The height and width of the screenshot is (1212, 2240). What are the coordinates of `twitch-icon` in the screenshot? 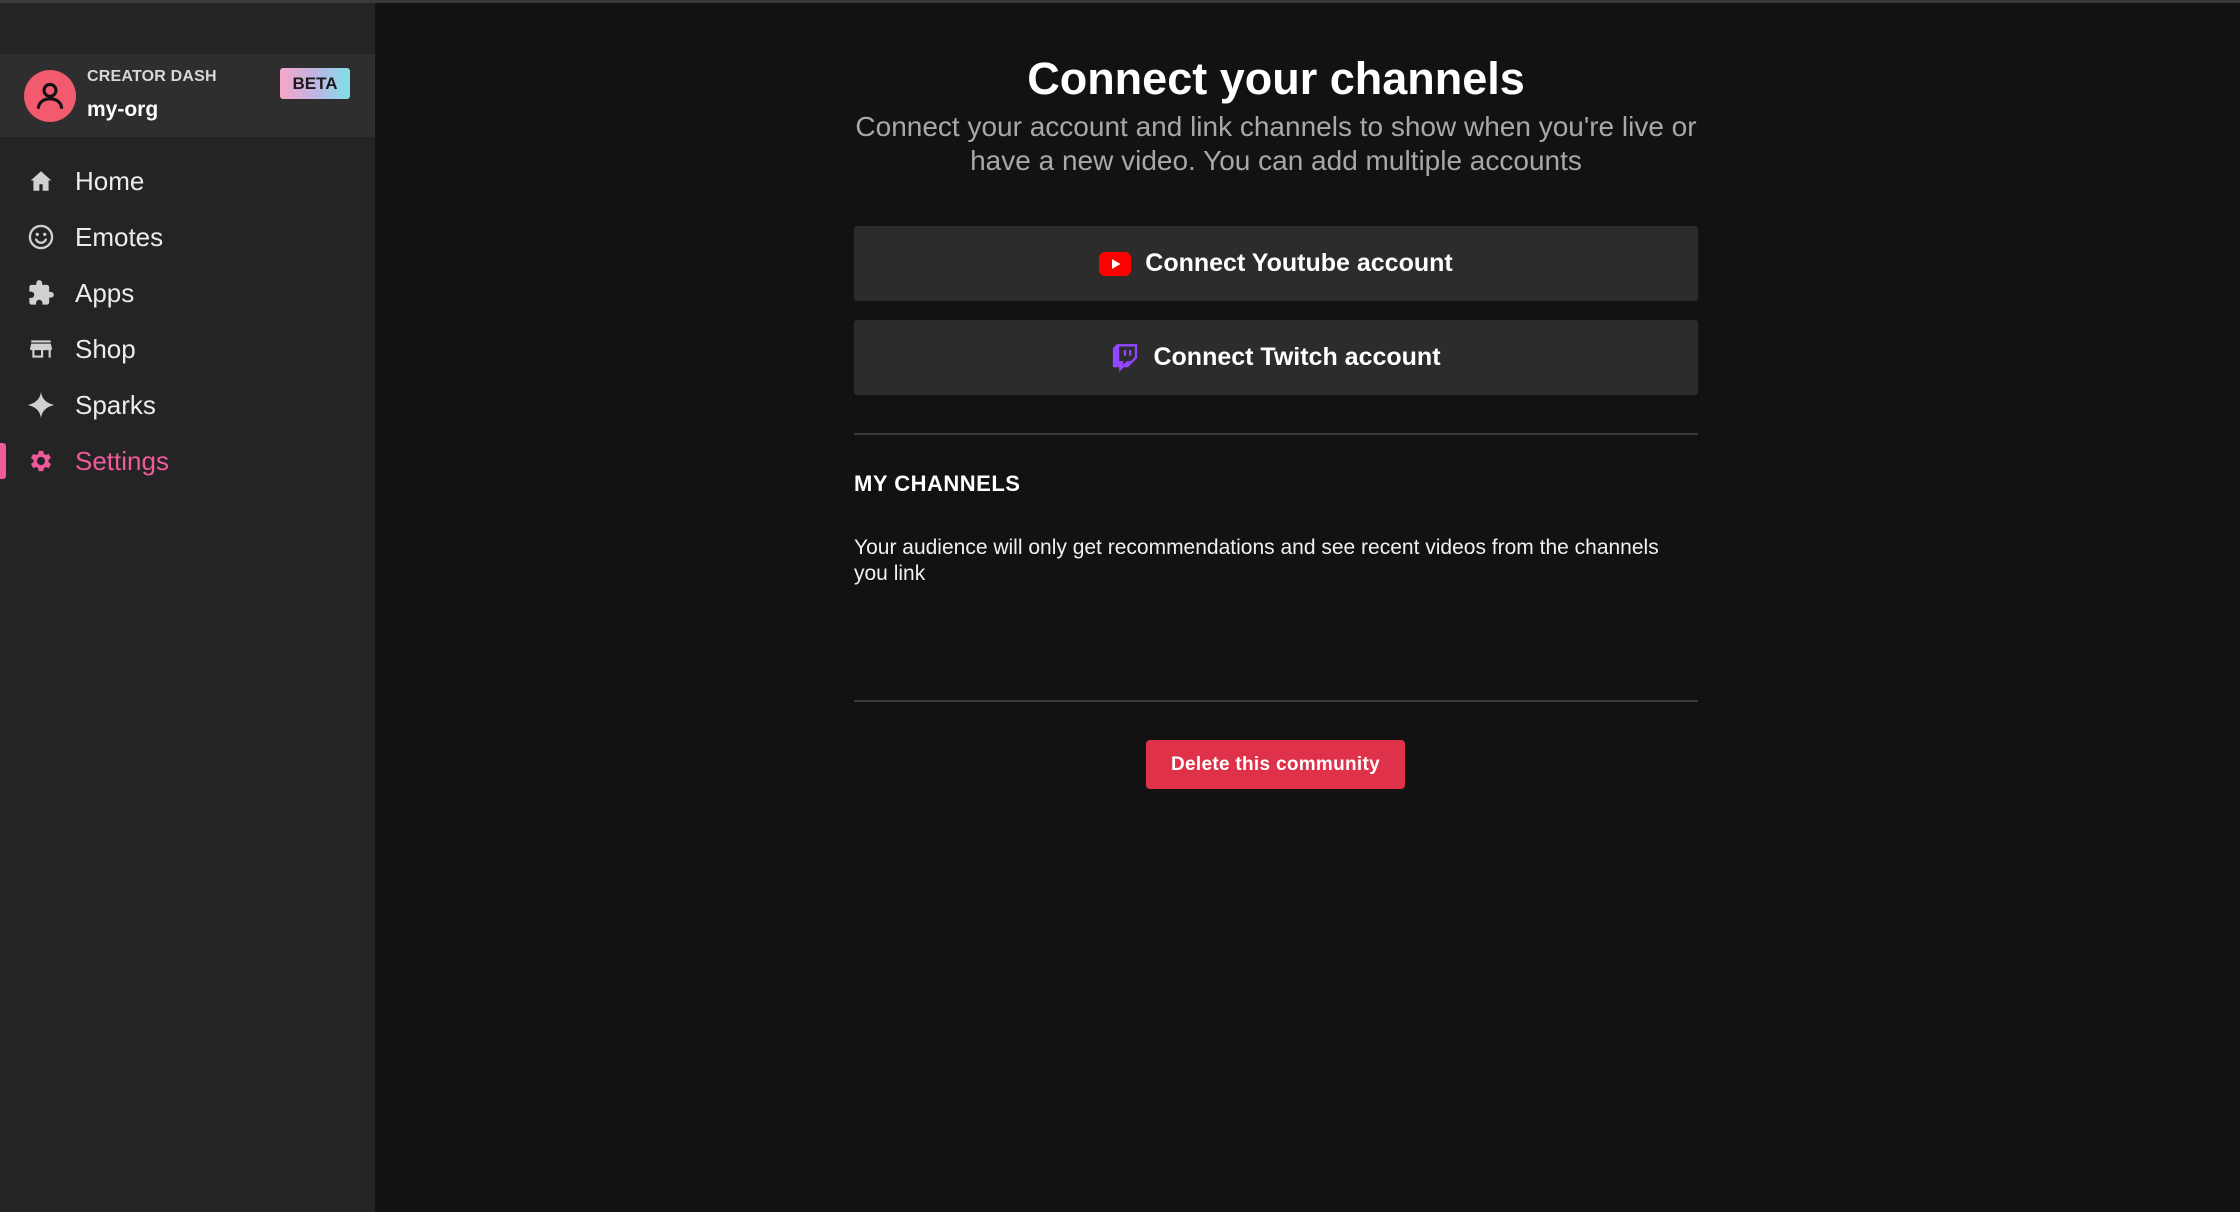 It's located at (1125, 358).